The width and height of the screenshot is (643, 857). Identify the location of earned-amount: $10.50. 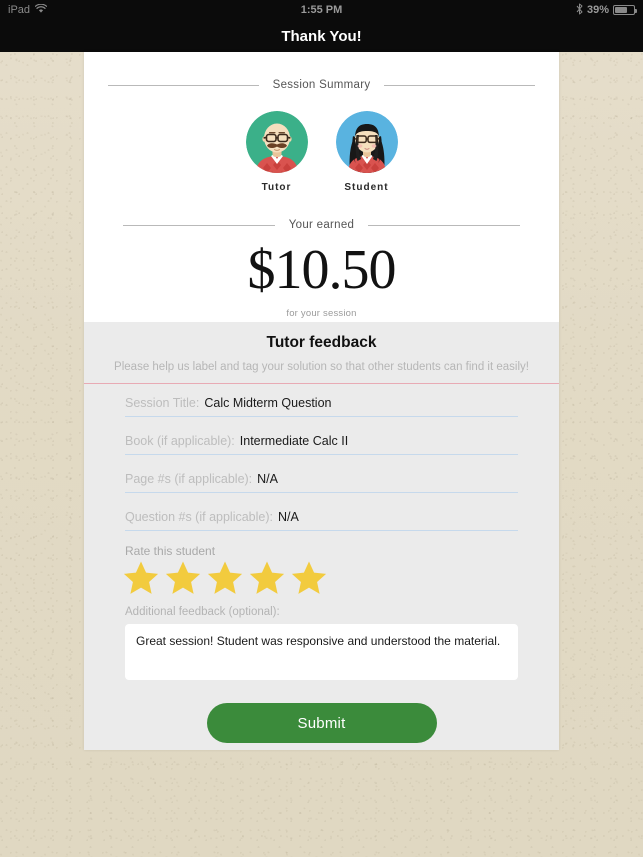
(322, 270).